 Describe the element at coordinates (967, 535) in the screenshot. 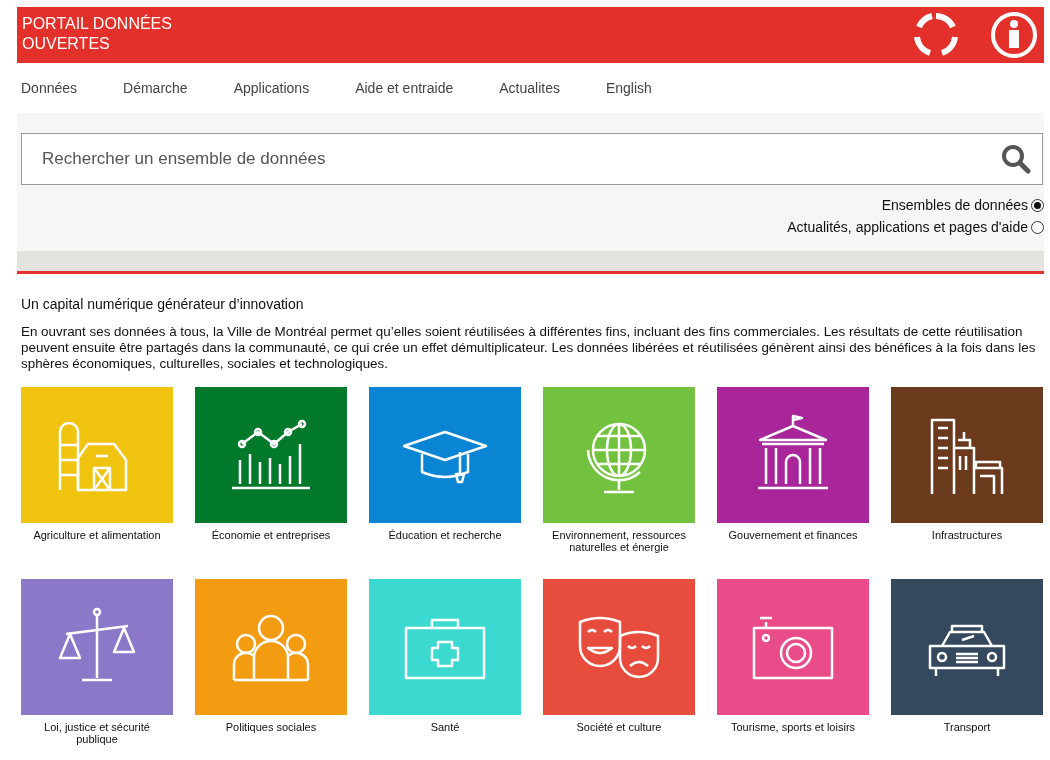

I see `category-label: Infrastructures` at that location.